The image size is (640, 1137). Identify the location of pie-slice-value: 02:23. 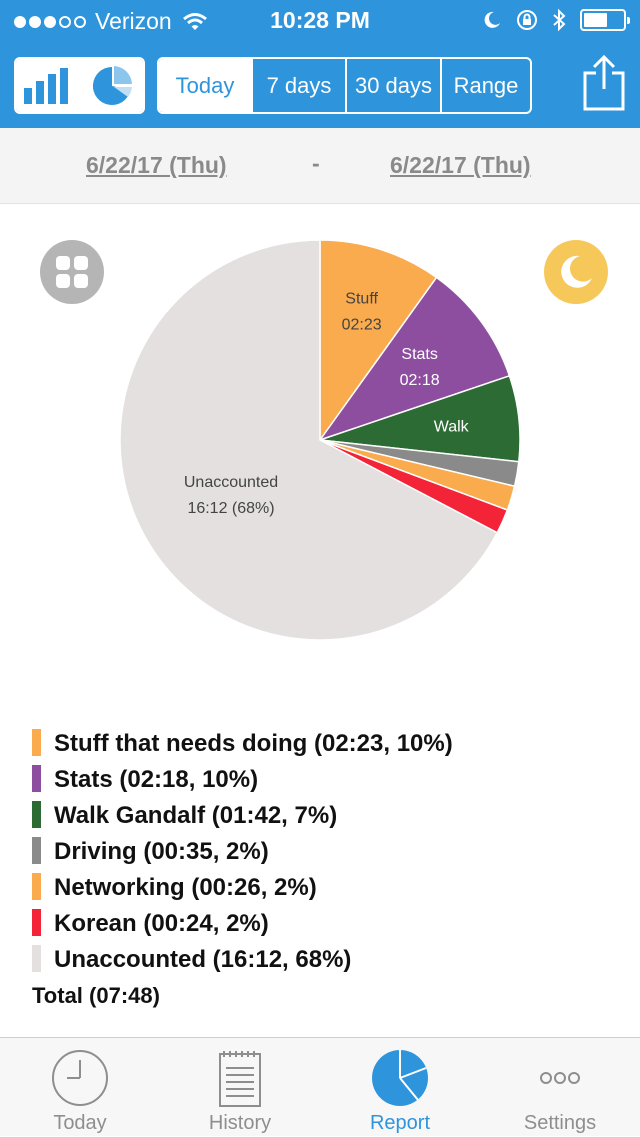
(362, 325).